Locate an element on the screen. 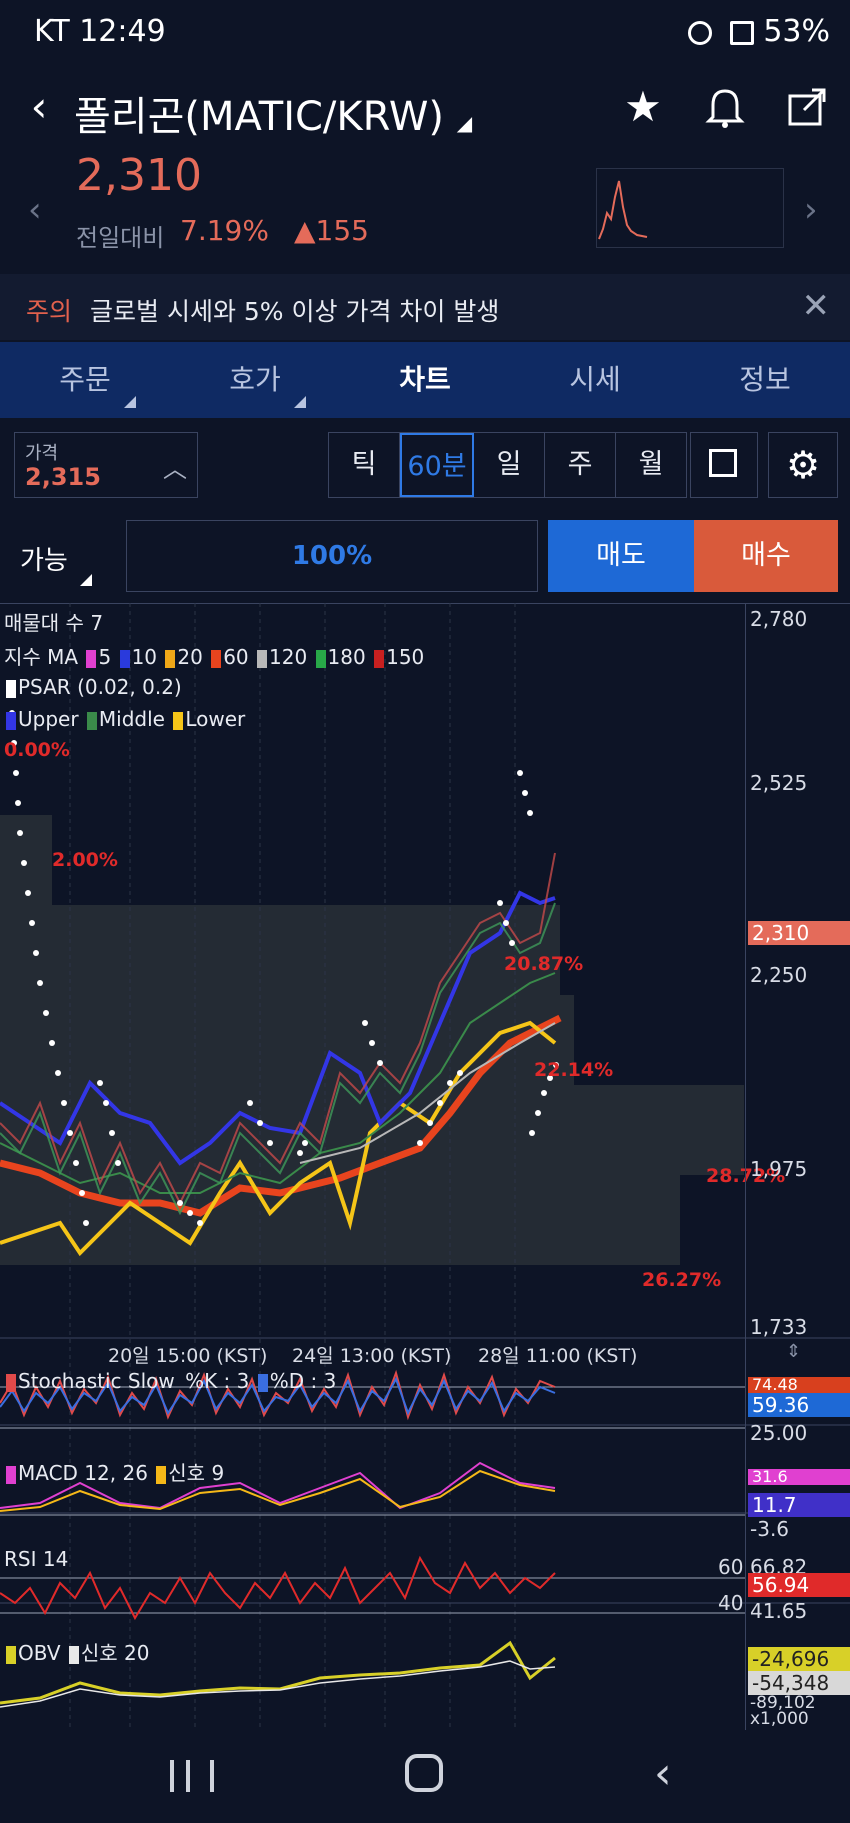 The height and width of the screenshot is (1823, 850). y-tick-3: 1,975 is located at coordinates (779, 1169).